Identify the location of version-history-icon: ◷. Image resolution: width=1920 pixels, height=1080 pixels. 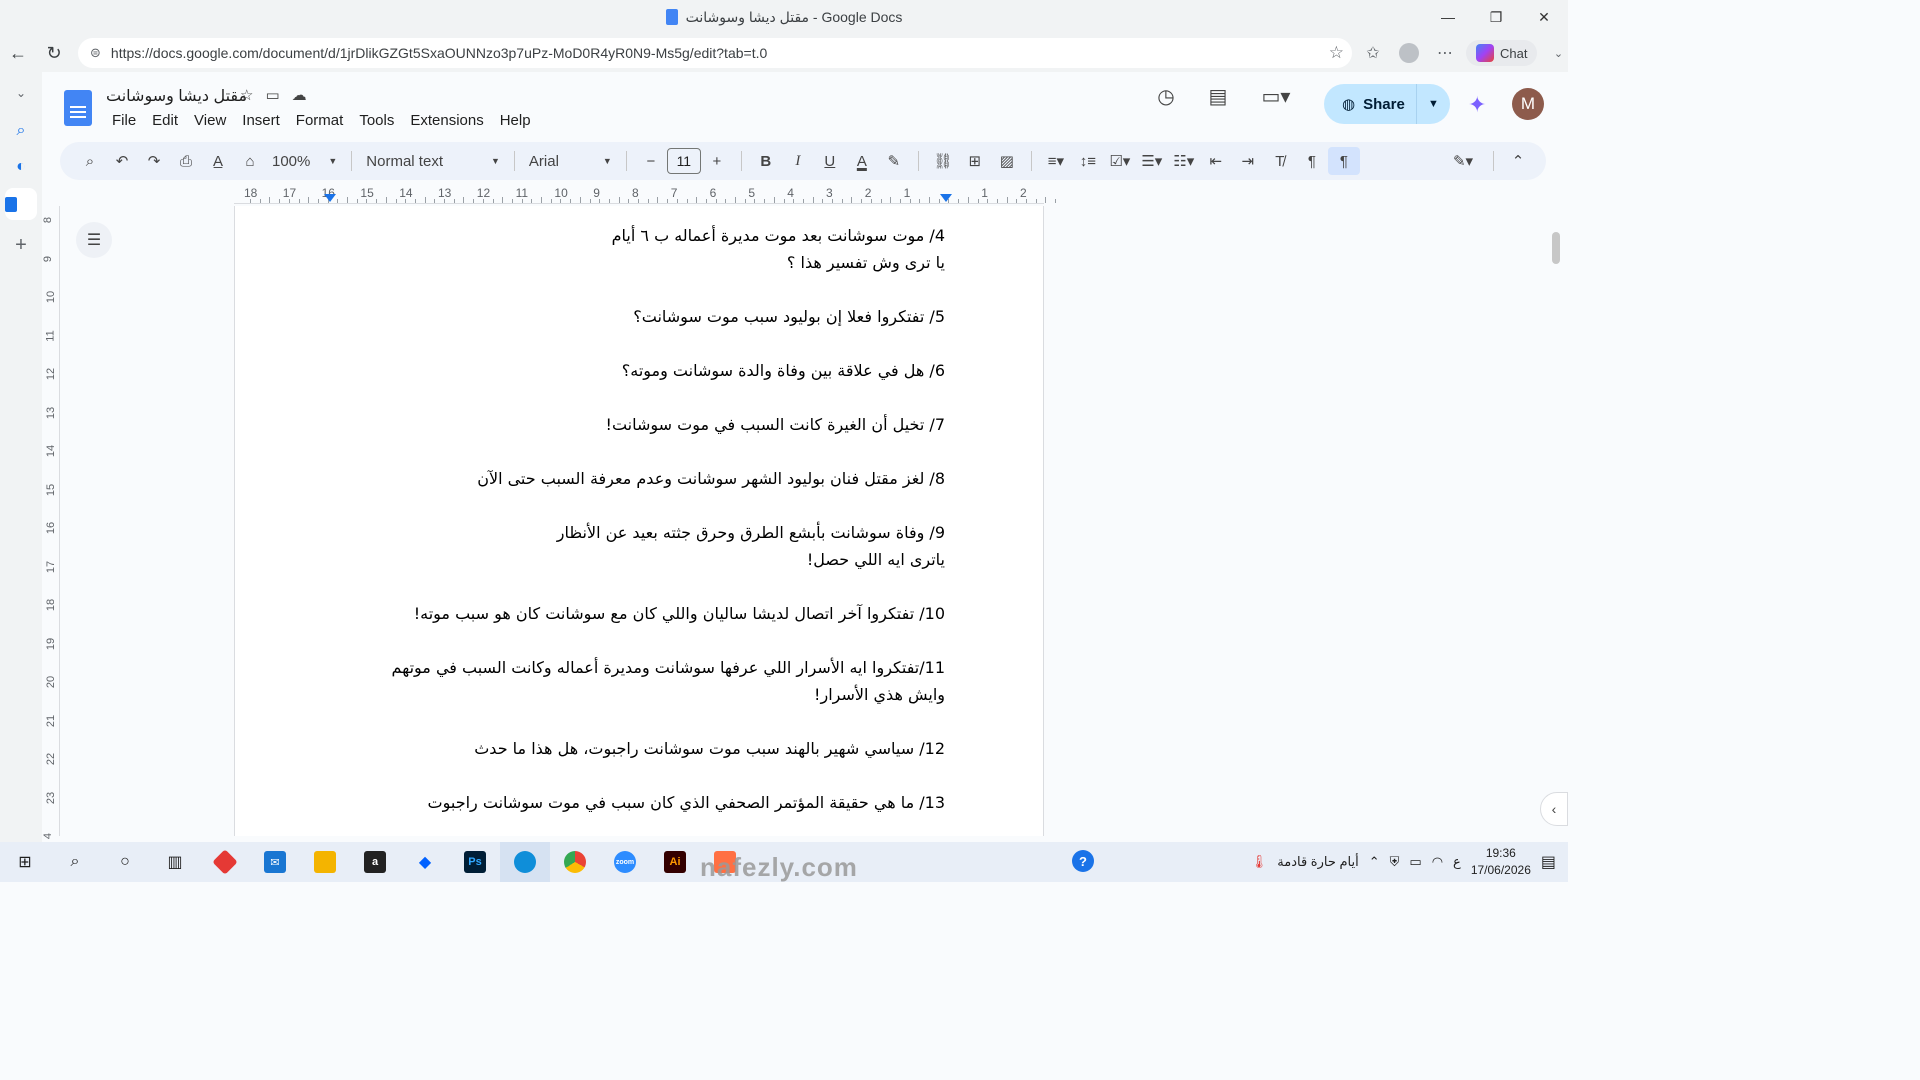
(1166, 96).